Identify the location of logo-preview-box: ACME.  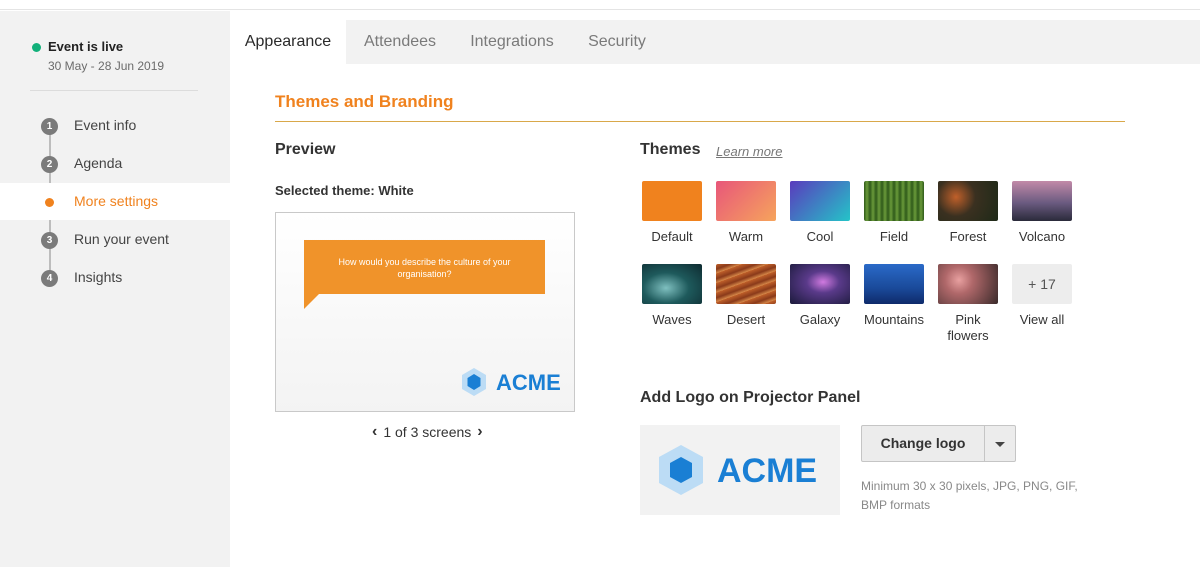
(740, 470).